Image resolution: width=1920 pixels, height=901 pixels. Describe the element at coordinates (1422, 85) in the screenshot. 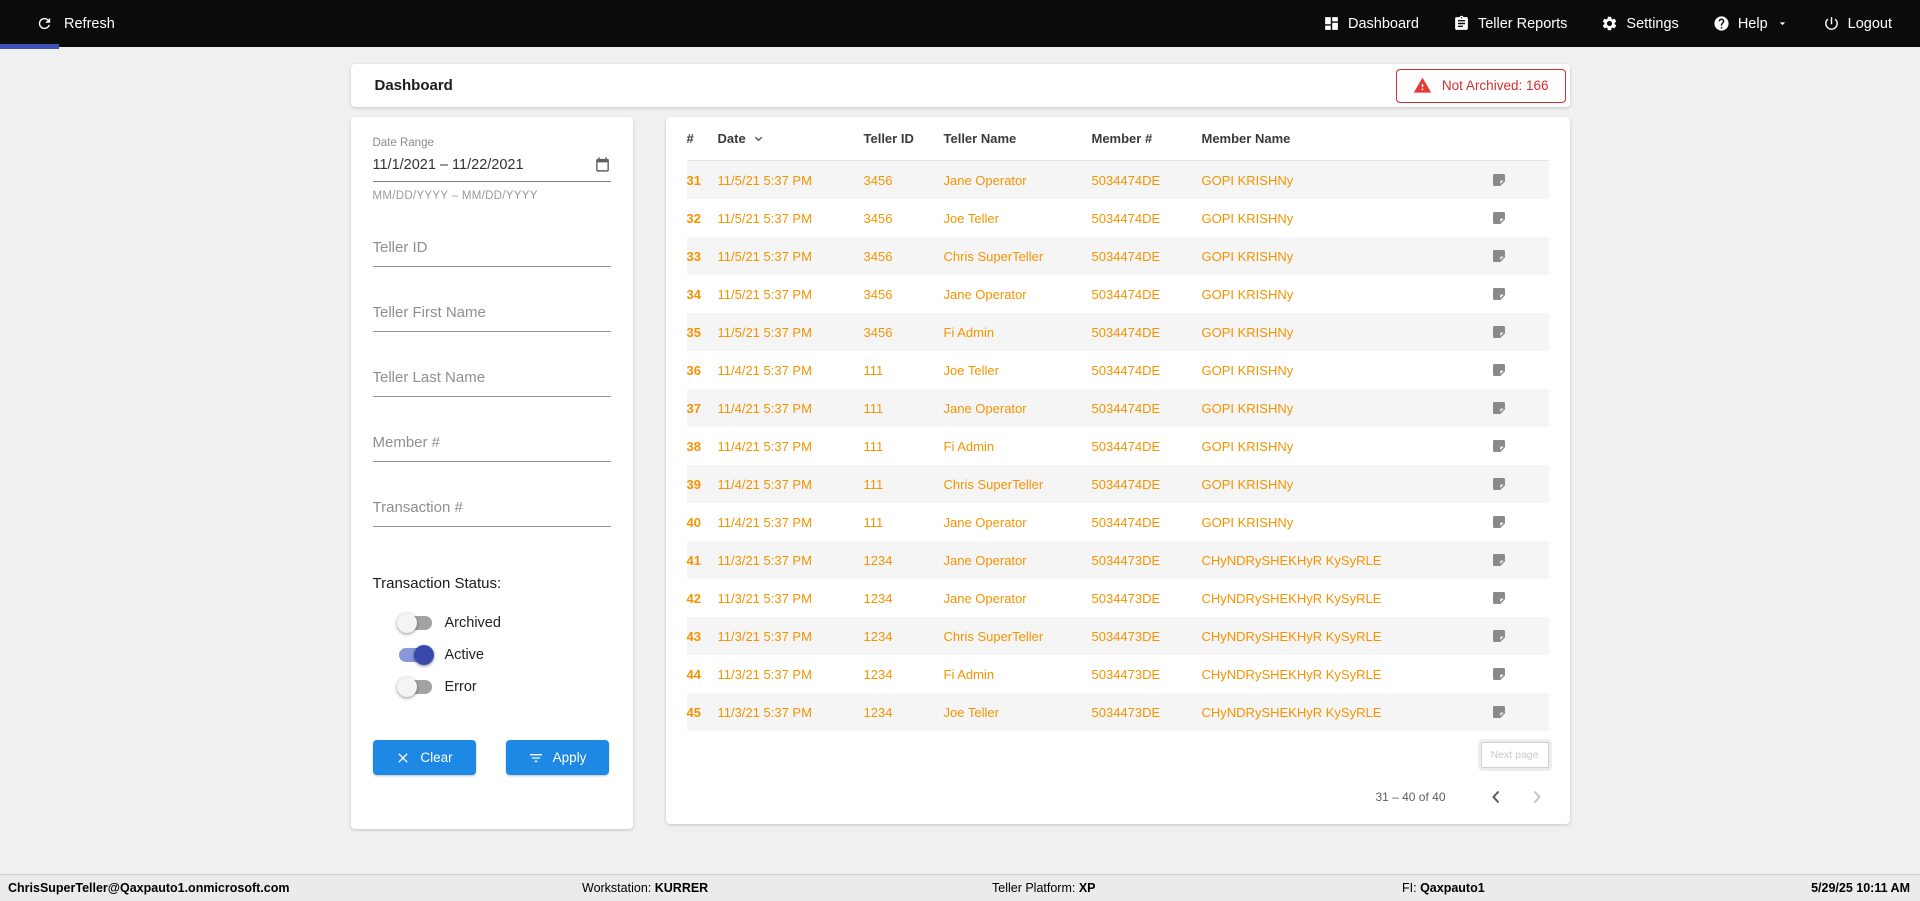

I see `warning-icon` at that location.